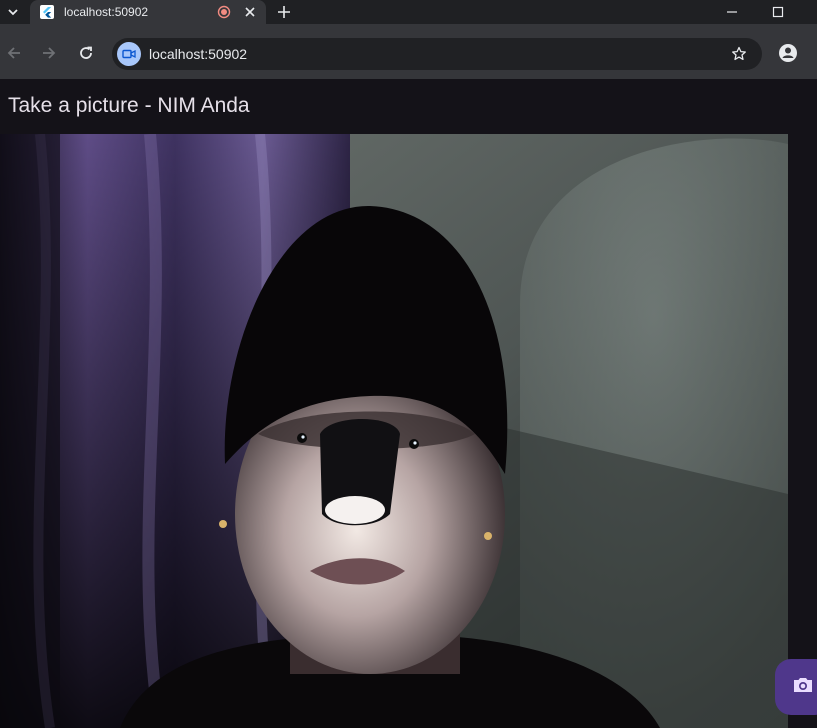 The image size is (817, 728). I want to click on forward-button, so click(49, 53).